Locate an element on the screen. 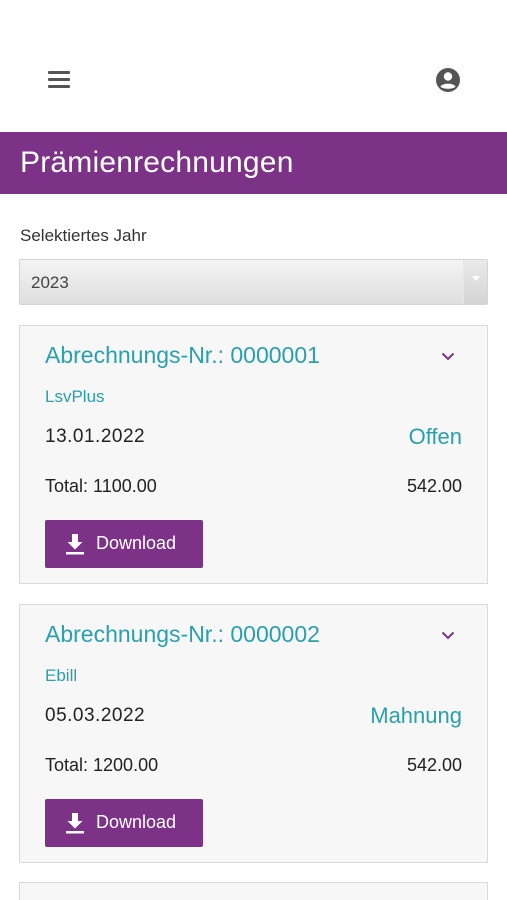 This screenshot has height=900, width=507. invoice-date: 13.01.2022 is located at coordinates (95, 436).